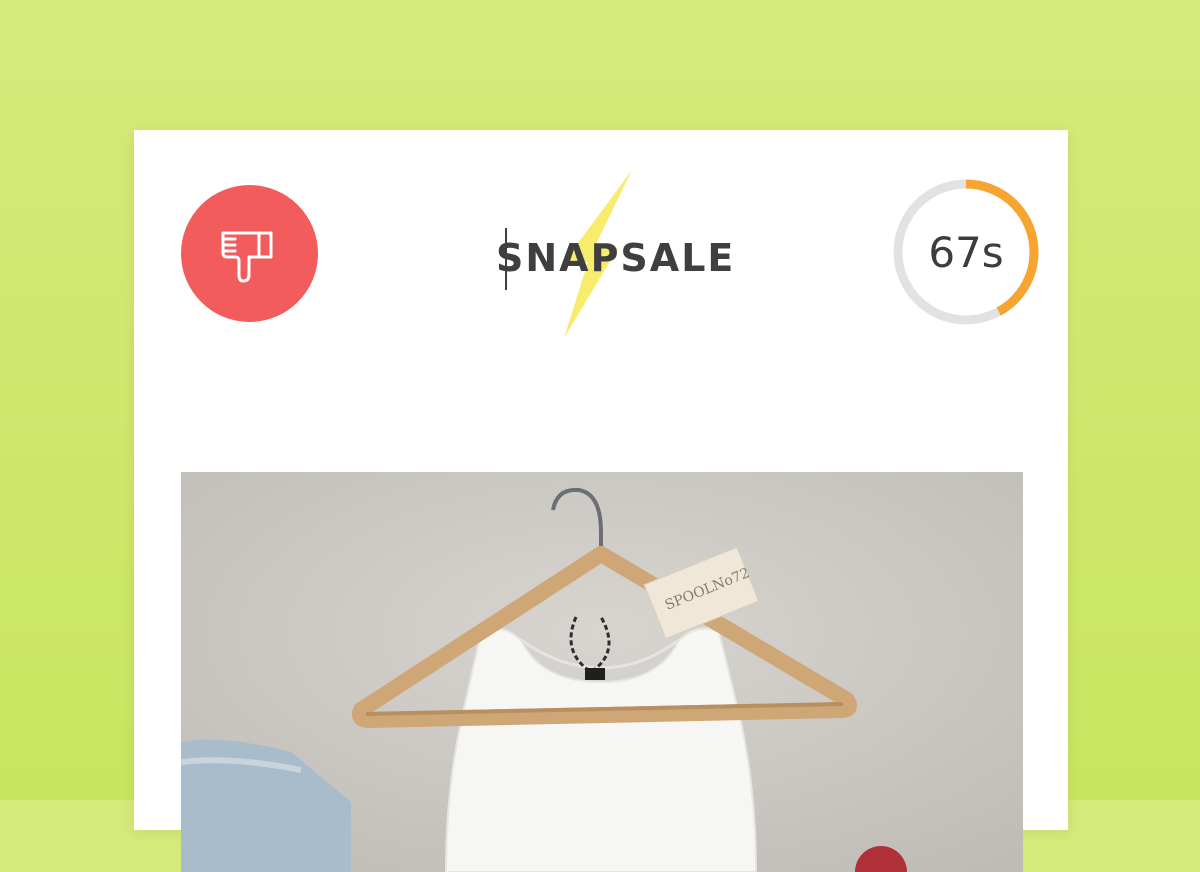 This screenshot has width=1200, height=872. Describe the element at coordinates (616, 258) in the screenshot. I see `brand-name: SNAPSALE` at that location.